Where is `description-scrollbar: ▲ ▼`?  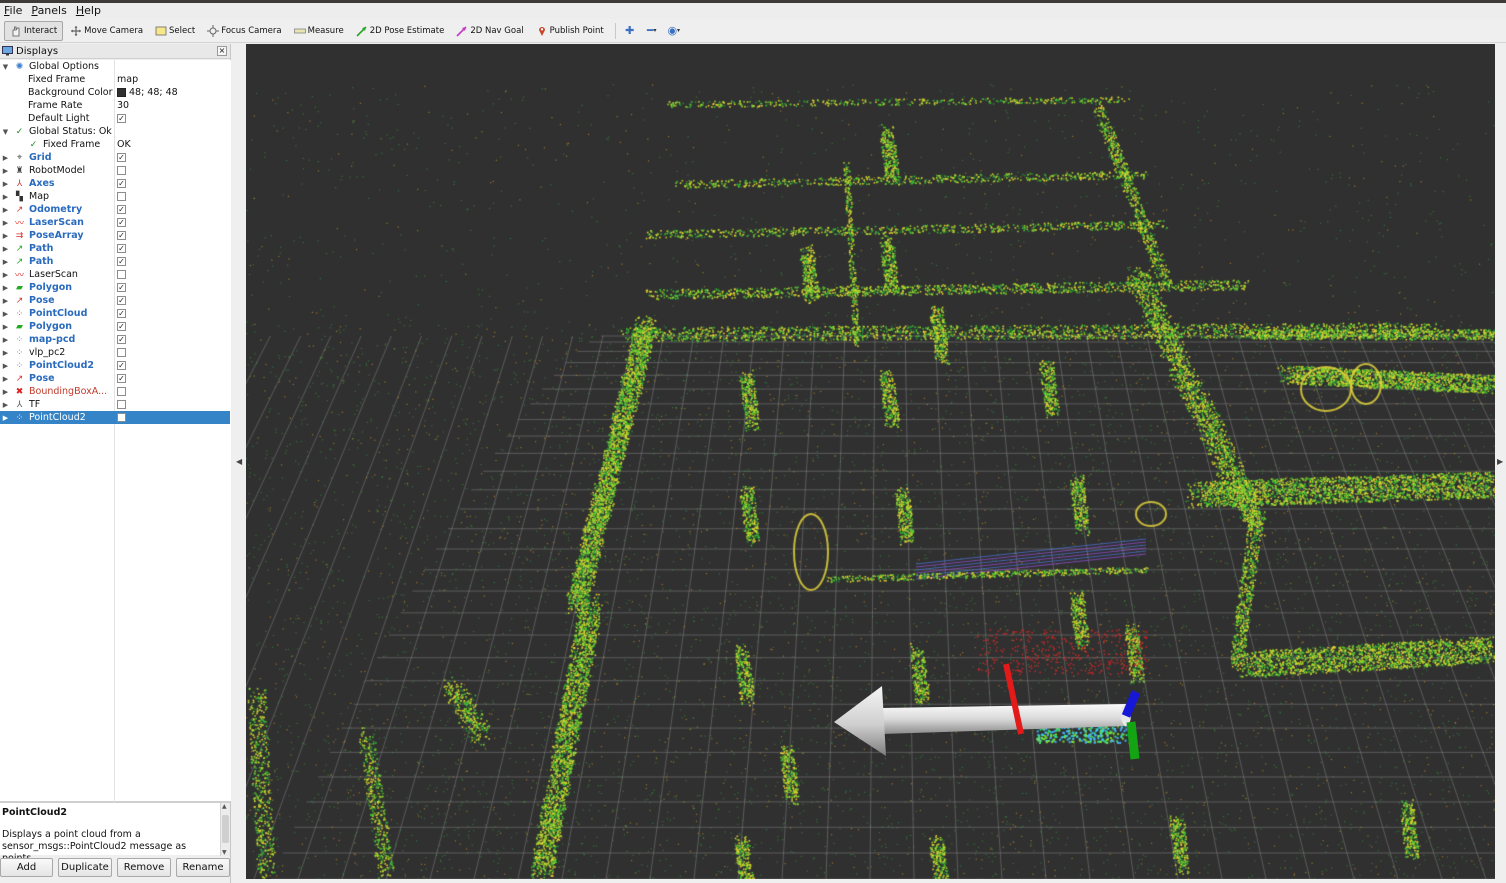
description-scrollbar: ▲ ▼ is located at coordinates (225, 829).